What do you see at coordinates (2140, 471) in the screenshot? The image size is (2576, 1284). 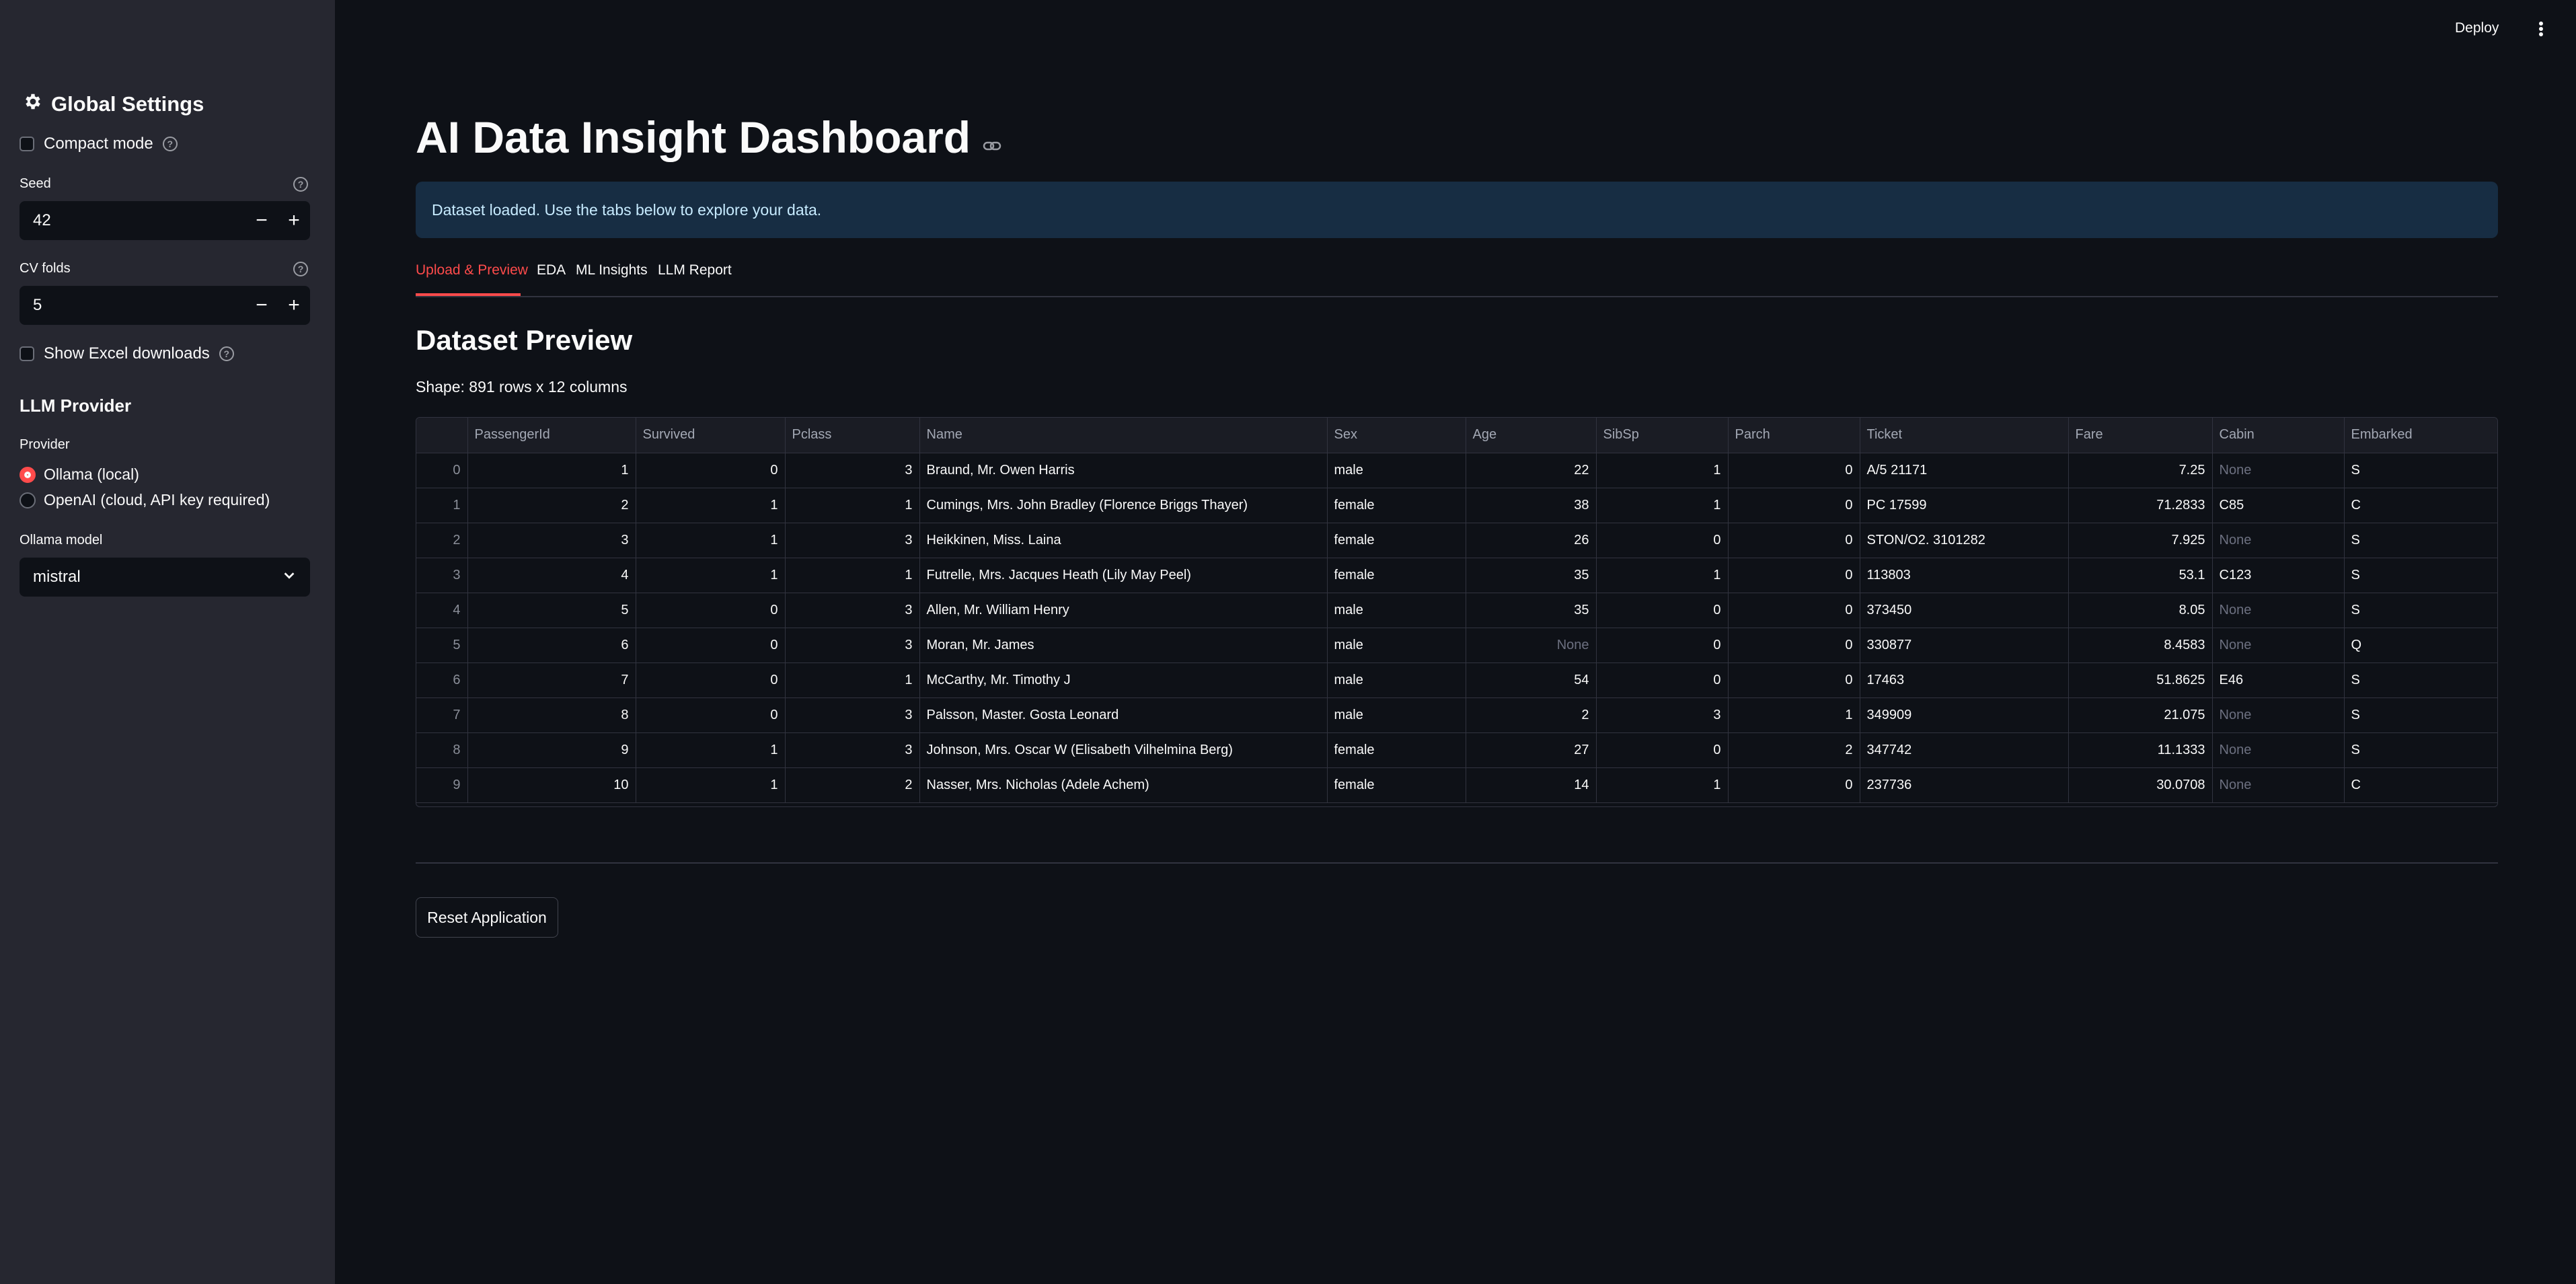 I see `table-cell: 7.25` at bounding box center [2140, 471].